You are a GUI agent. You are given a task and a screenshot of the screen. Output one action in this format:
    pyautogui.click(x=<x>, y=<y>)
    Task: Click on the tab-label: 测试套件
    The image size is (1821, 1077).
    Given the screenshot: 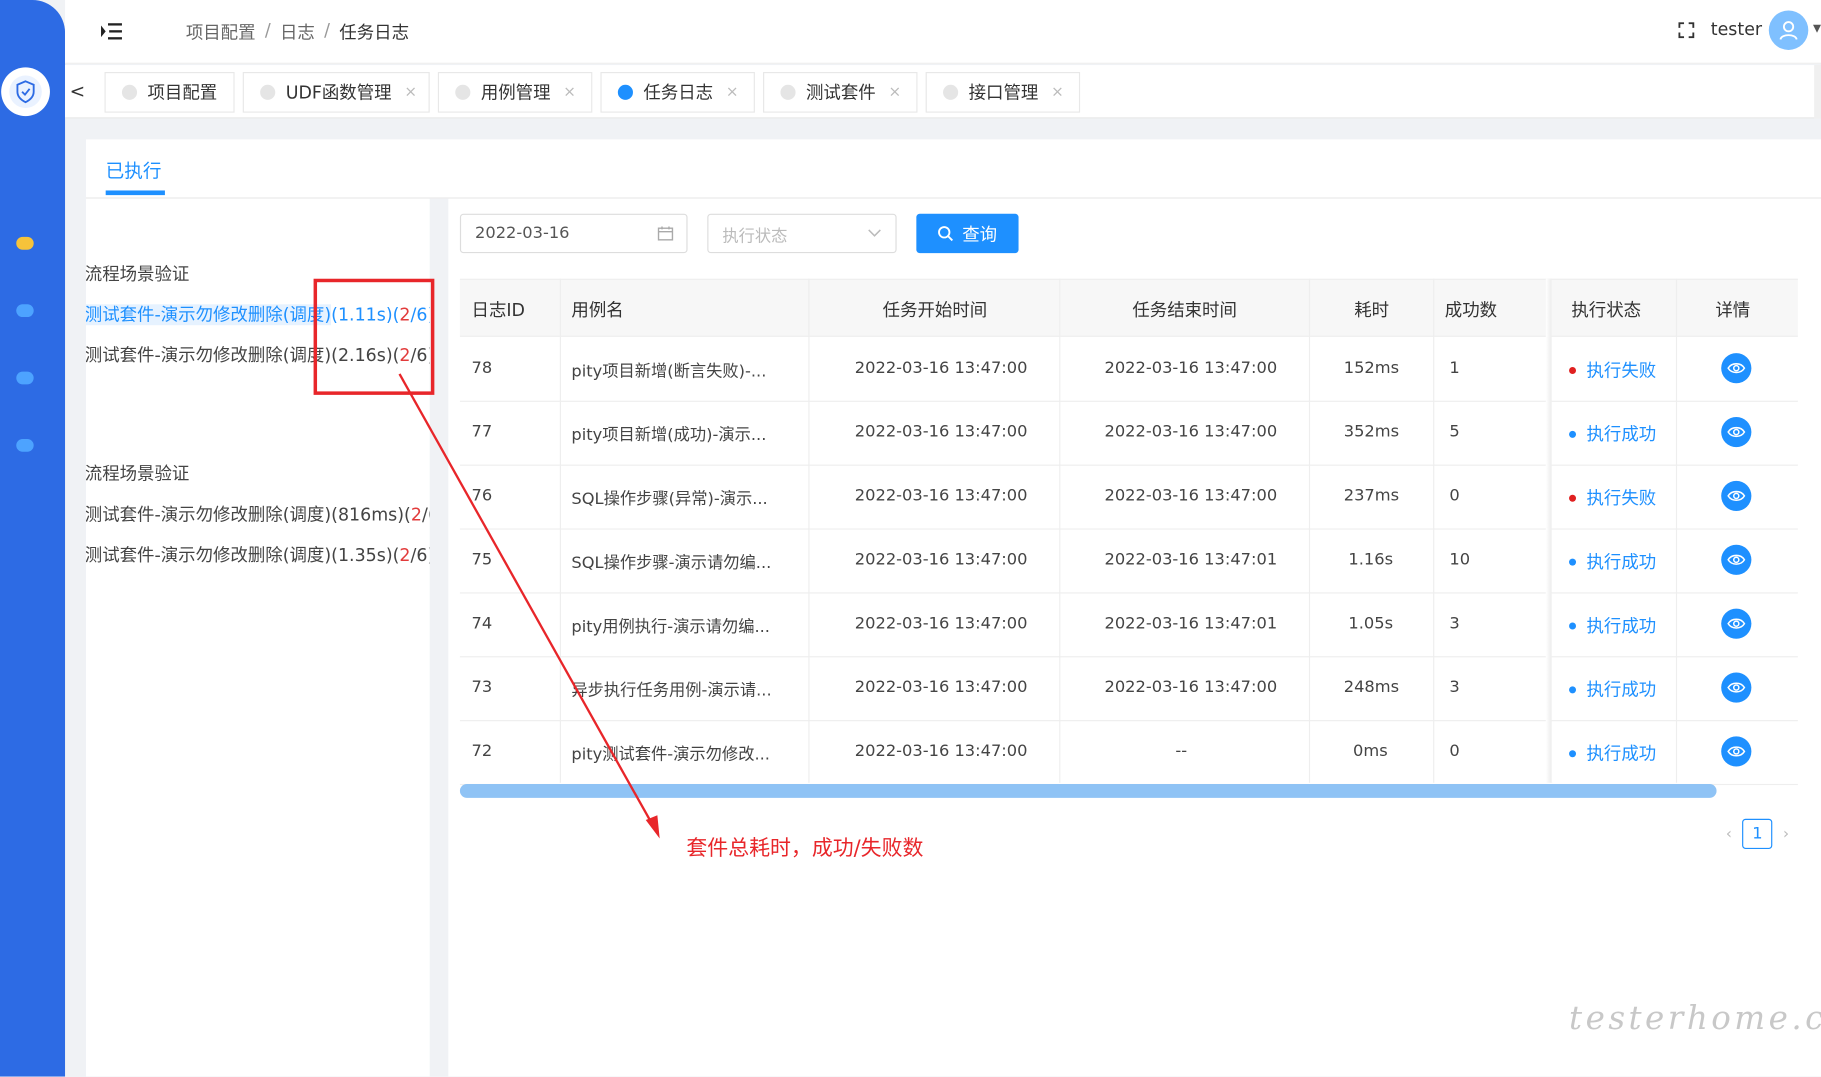 What is the action you would take?
    pyautogui.click(x=841, y=93)
    